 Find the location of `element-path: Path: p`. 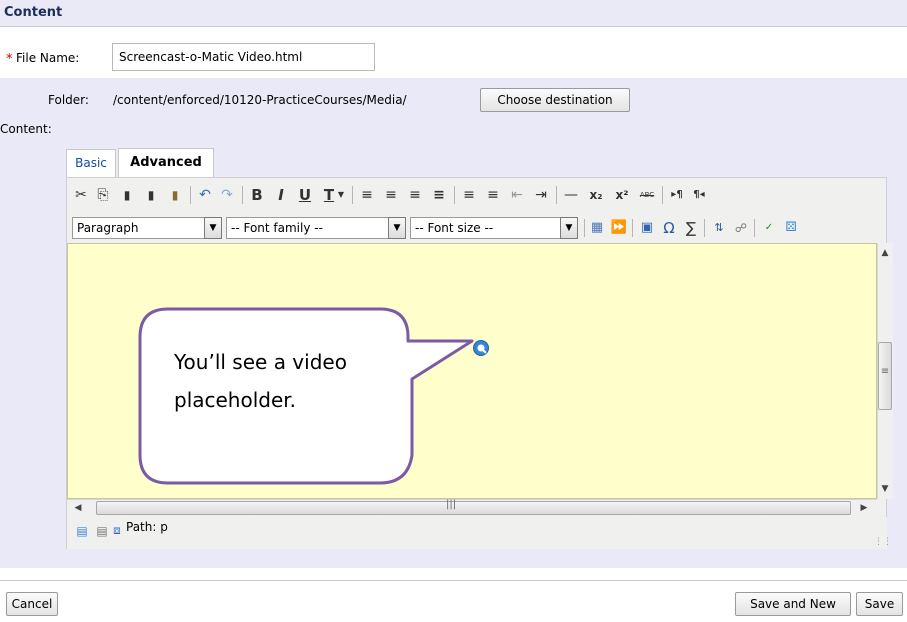

element-path: Path: p is located at coordinates (147, 527).